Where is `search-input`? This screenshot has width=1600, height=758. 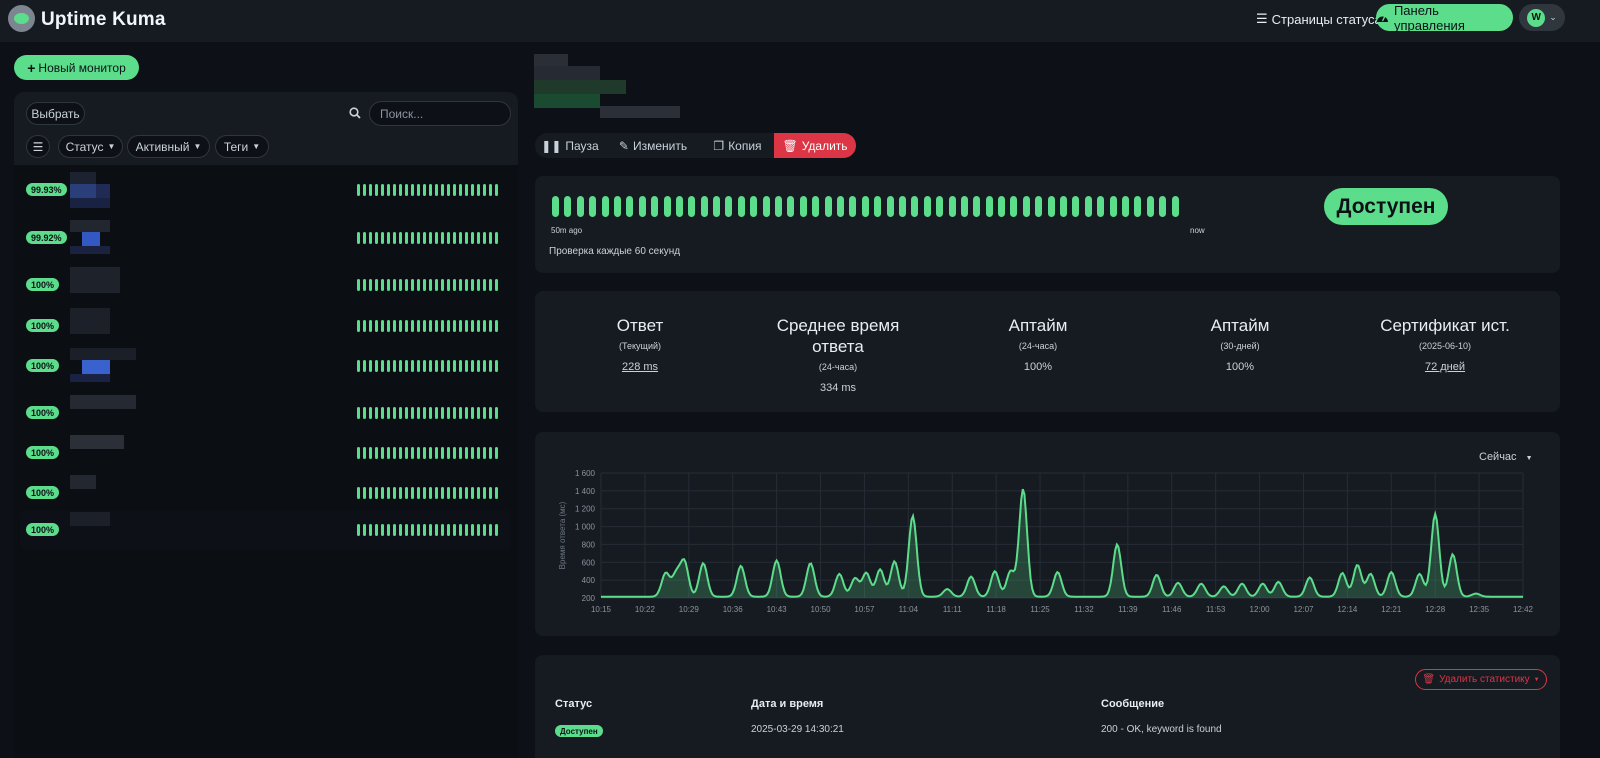 search-input is located at coordinates (440, 113).